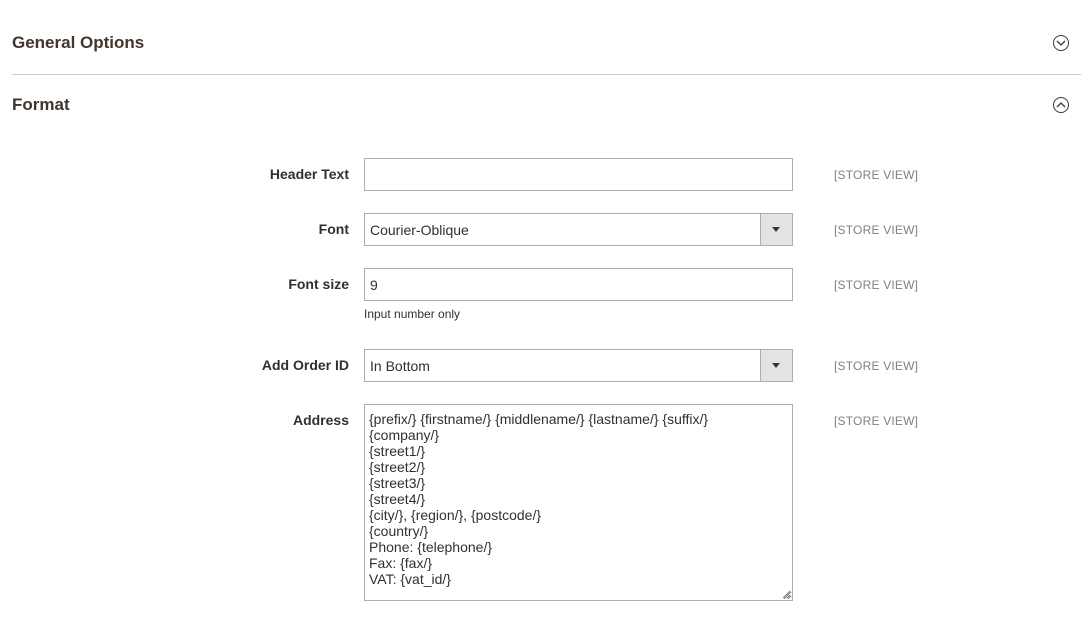  What do you see at coordinates (546, 107) in the screenshot?
I see `section-format: Format` at bounding box center [546, 107].